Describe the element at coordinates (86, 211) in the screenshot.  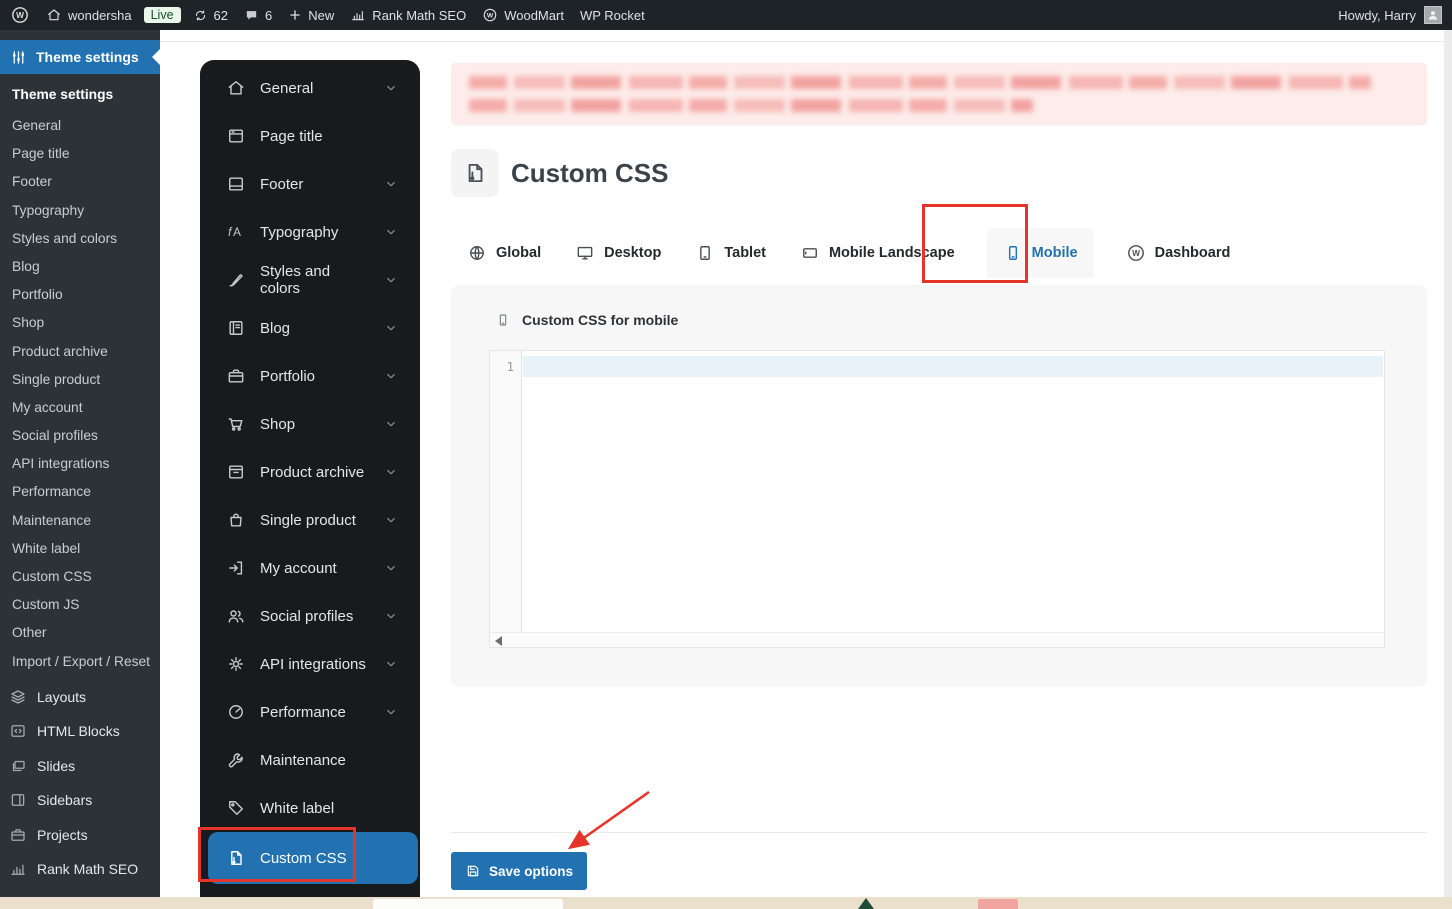
I see `submenu-item-typography: Typography` at that location.